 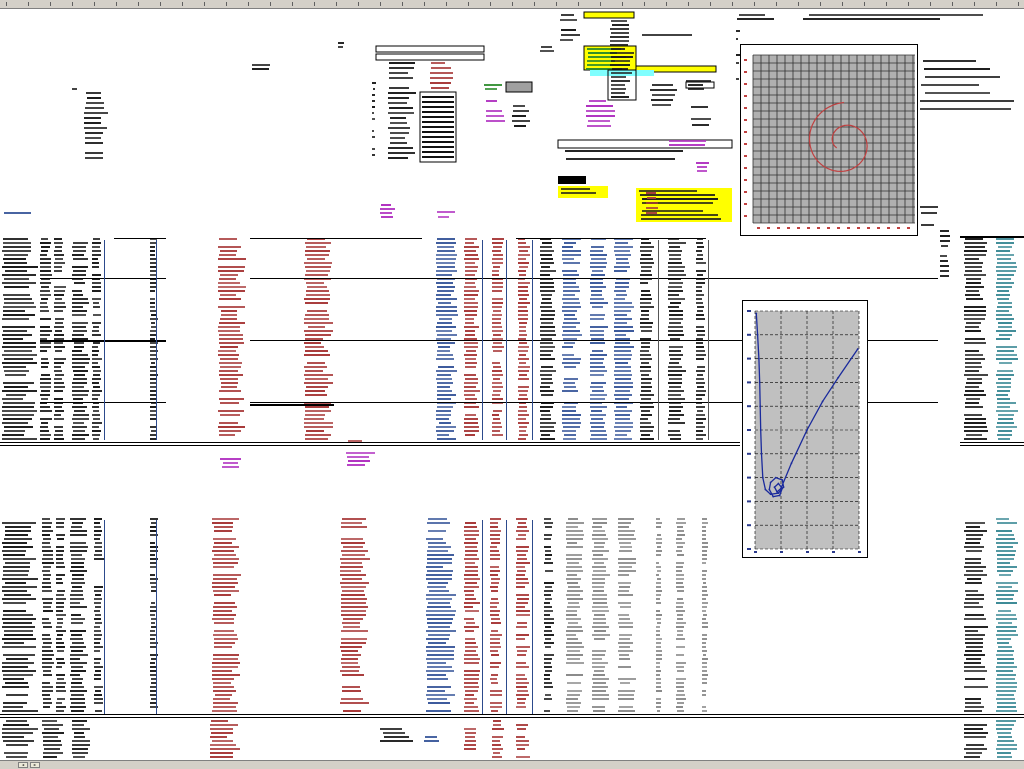 I want to click on center-table-cells, so click(x=402, y=110).